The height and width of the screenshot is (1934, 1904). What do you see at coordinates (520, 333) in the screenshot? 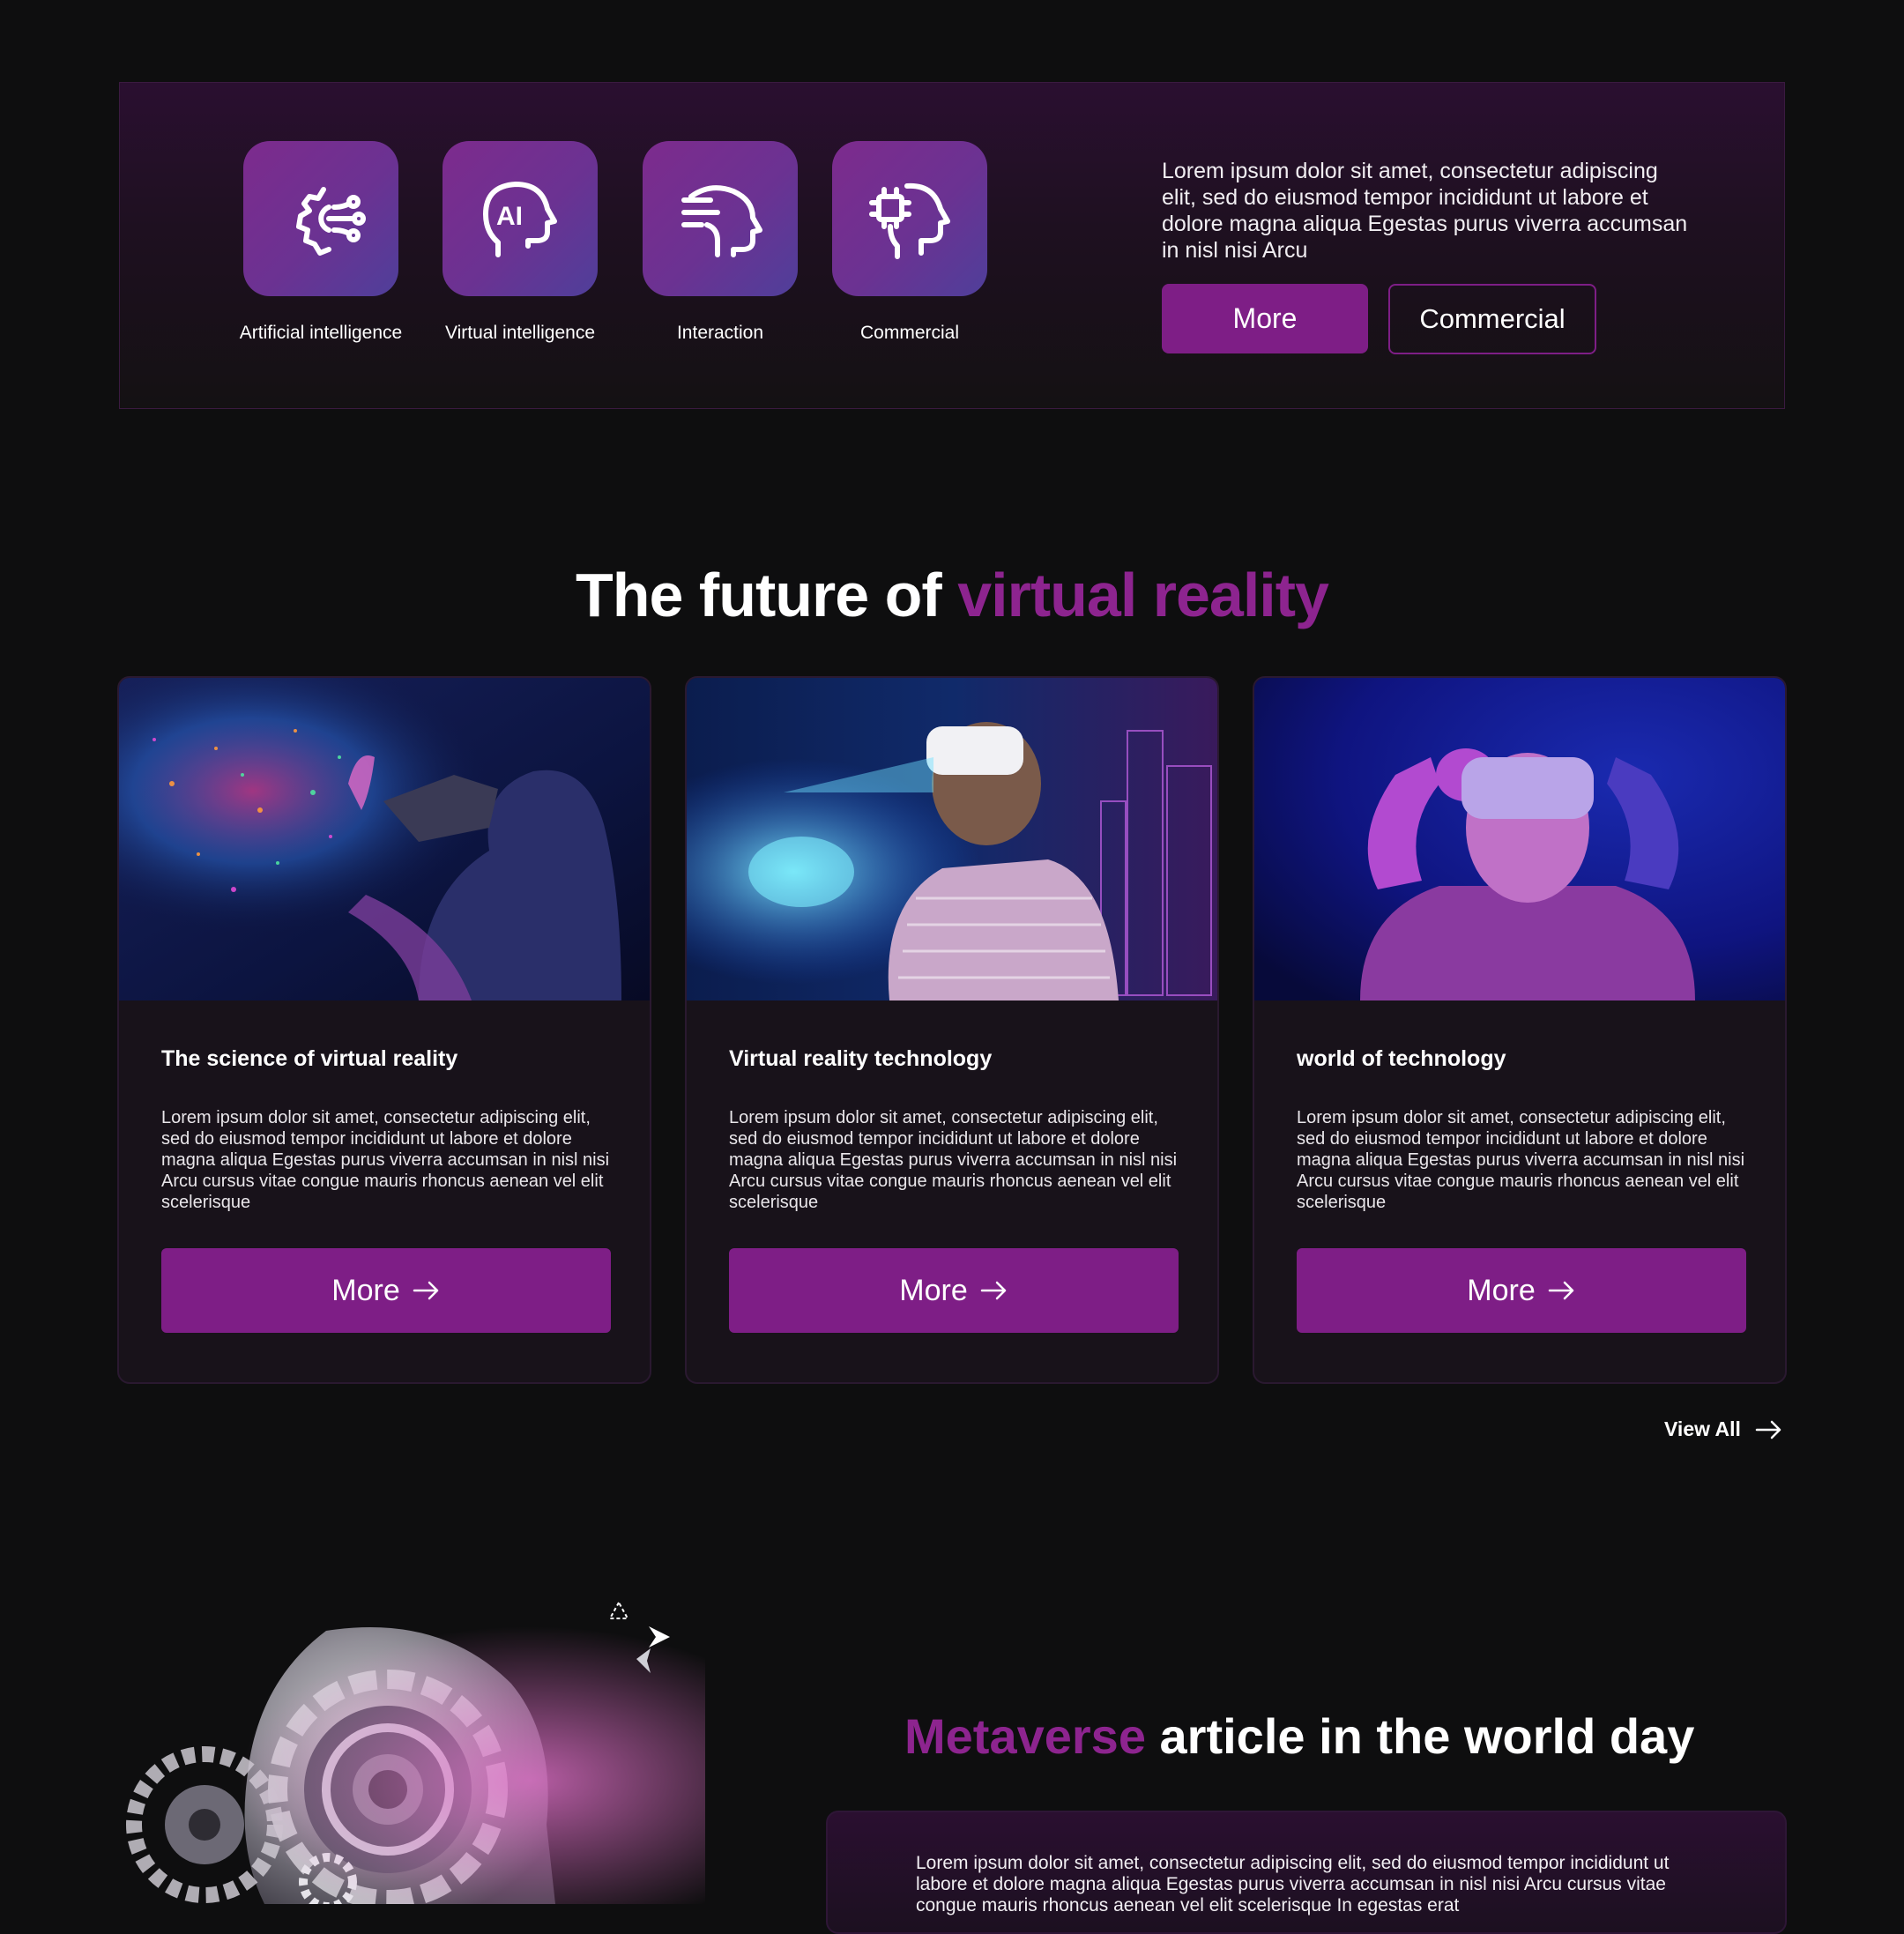
I see `feature-label: Virtual intelligence` at bounding box center [520, 333].